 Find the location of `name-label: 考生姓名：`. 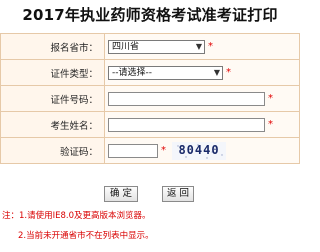

name-label: 考生姓名： is located at coordinates (52, 124).